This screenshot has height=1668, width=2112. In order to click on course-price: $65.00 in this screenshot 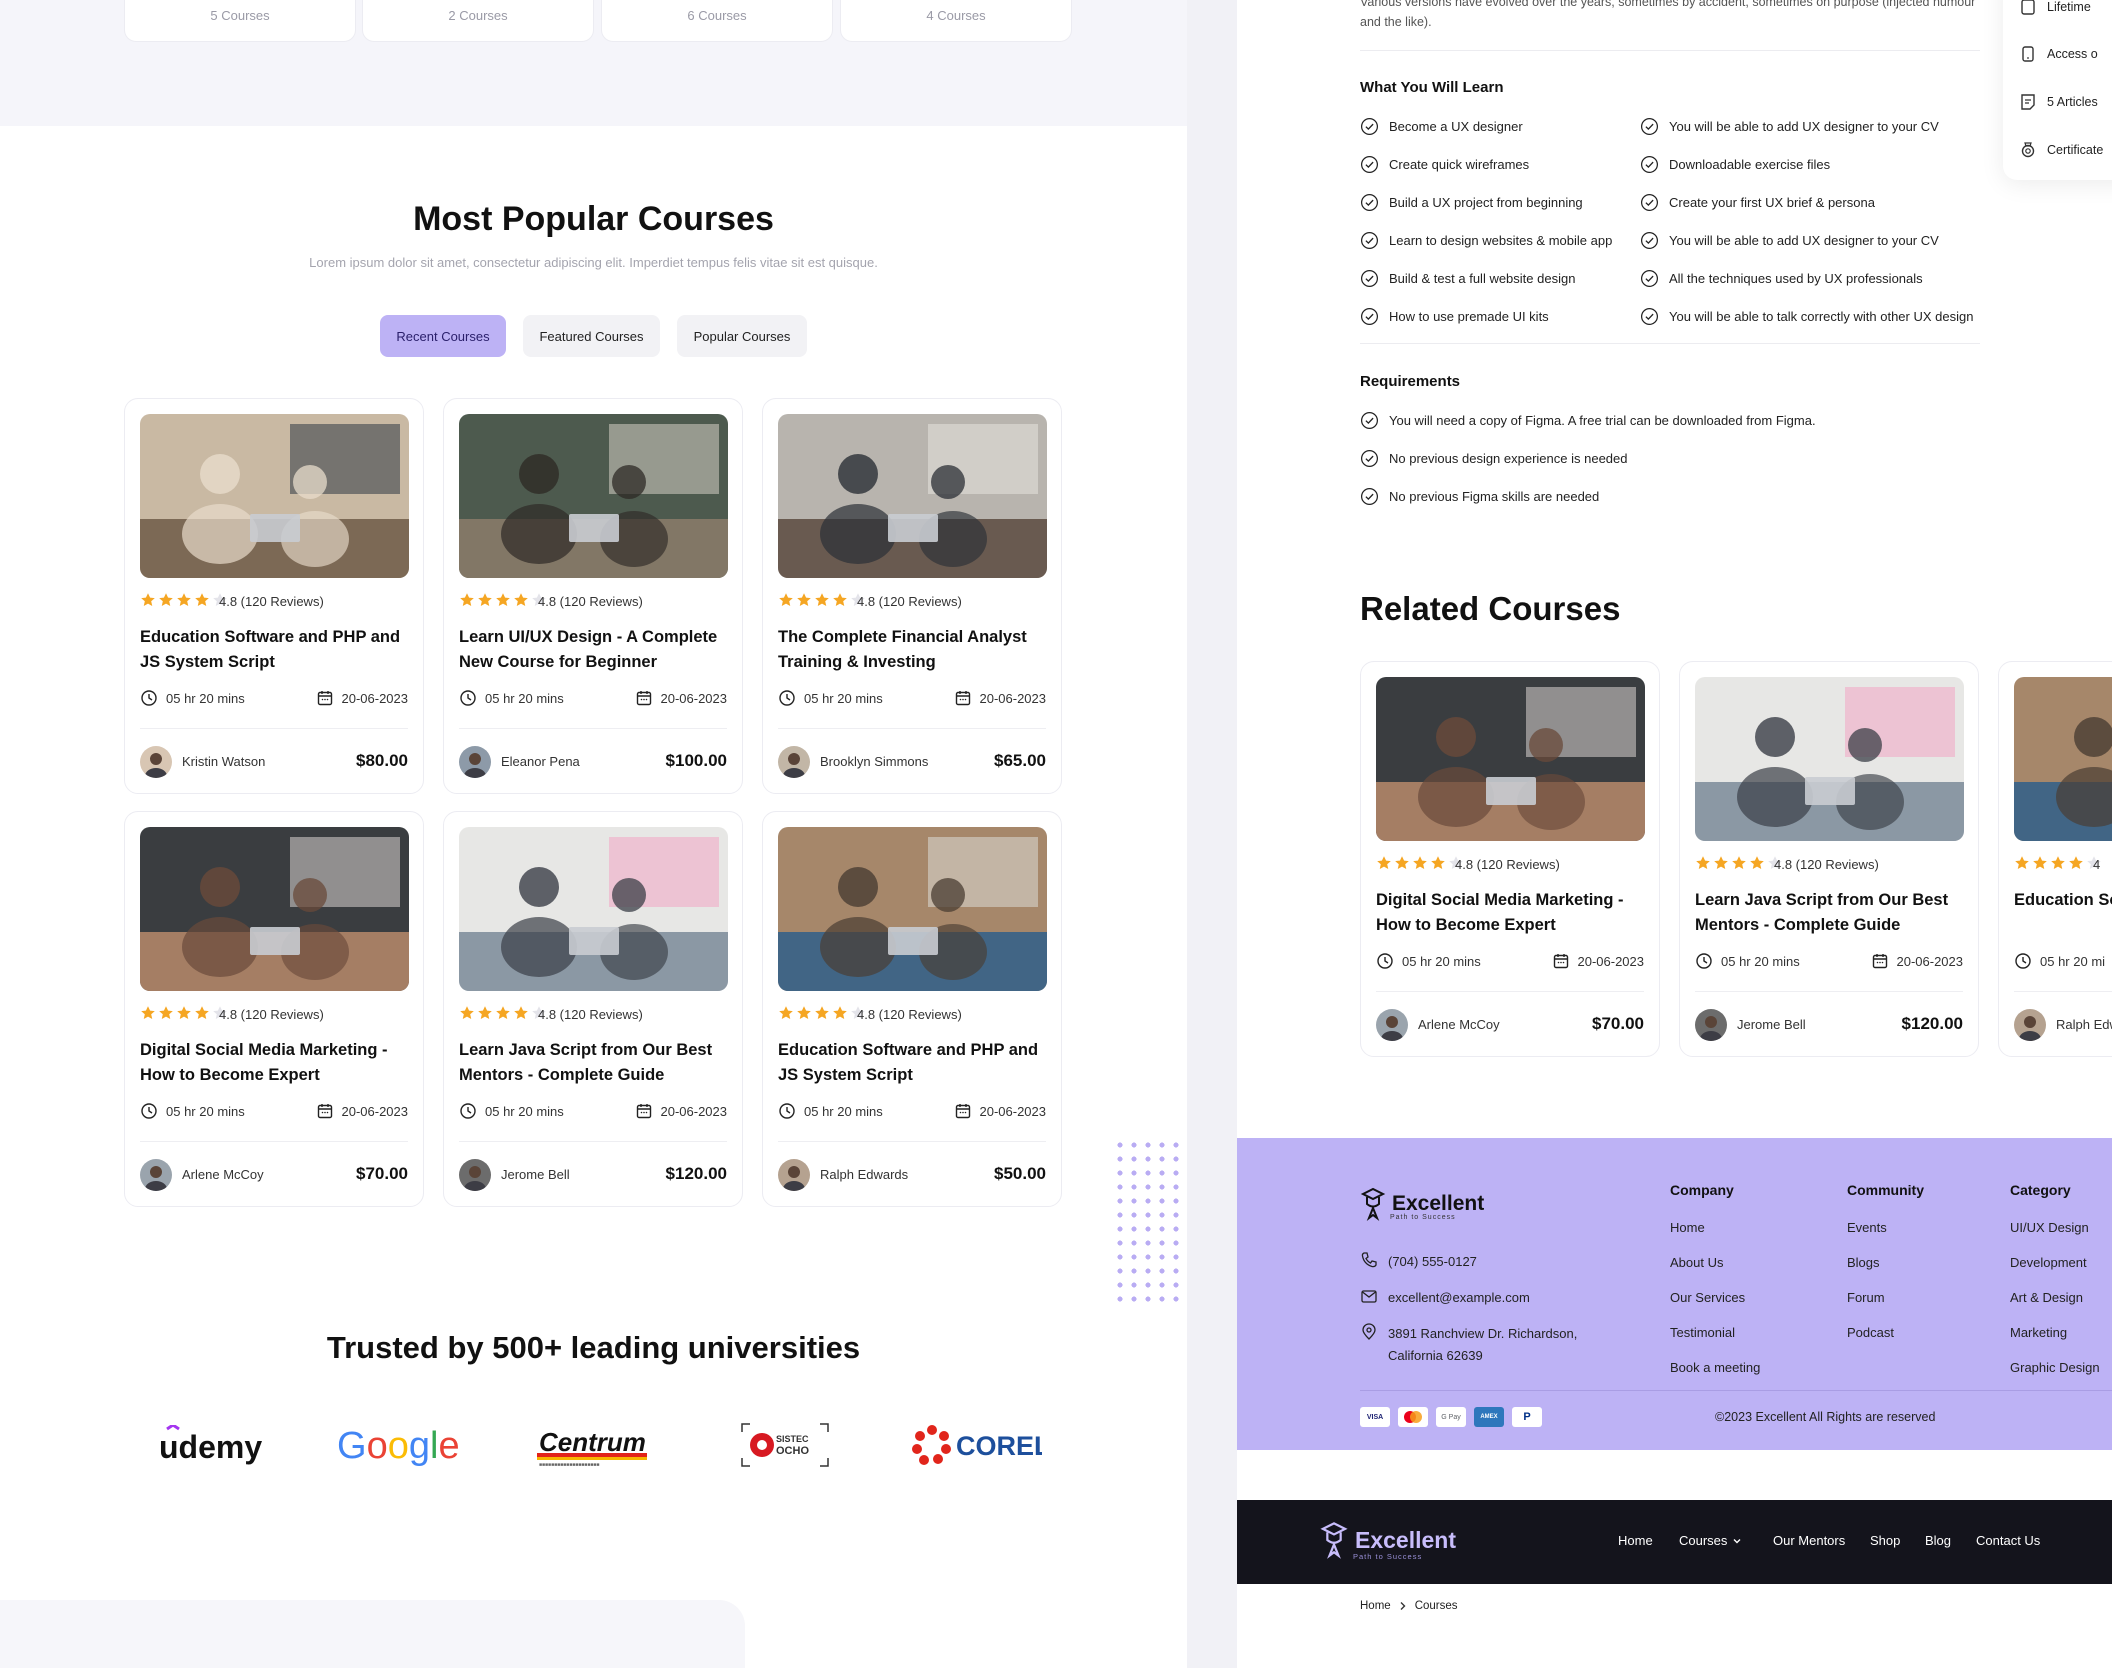, I will do `click(1020, 760)`.